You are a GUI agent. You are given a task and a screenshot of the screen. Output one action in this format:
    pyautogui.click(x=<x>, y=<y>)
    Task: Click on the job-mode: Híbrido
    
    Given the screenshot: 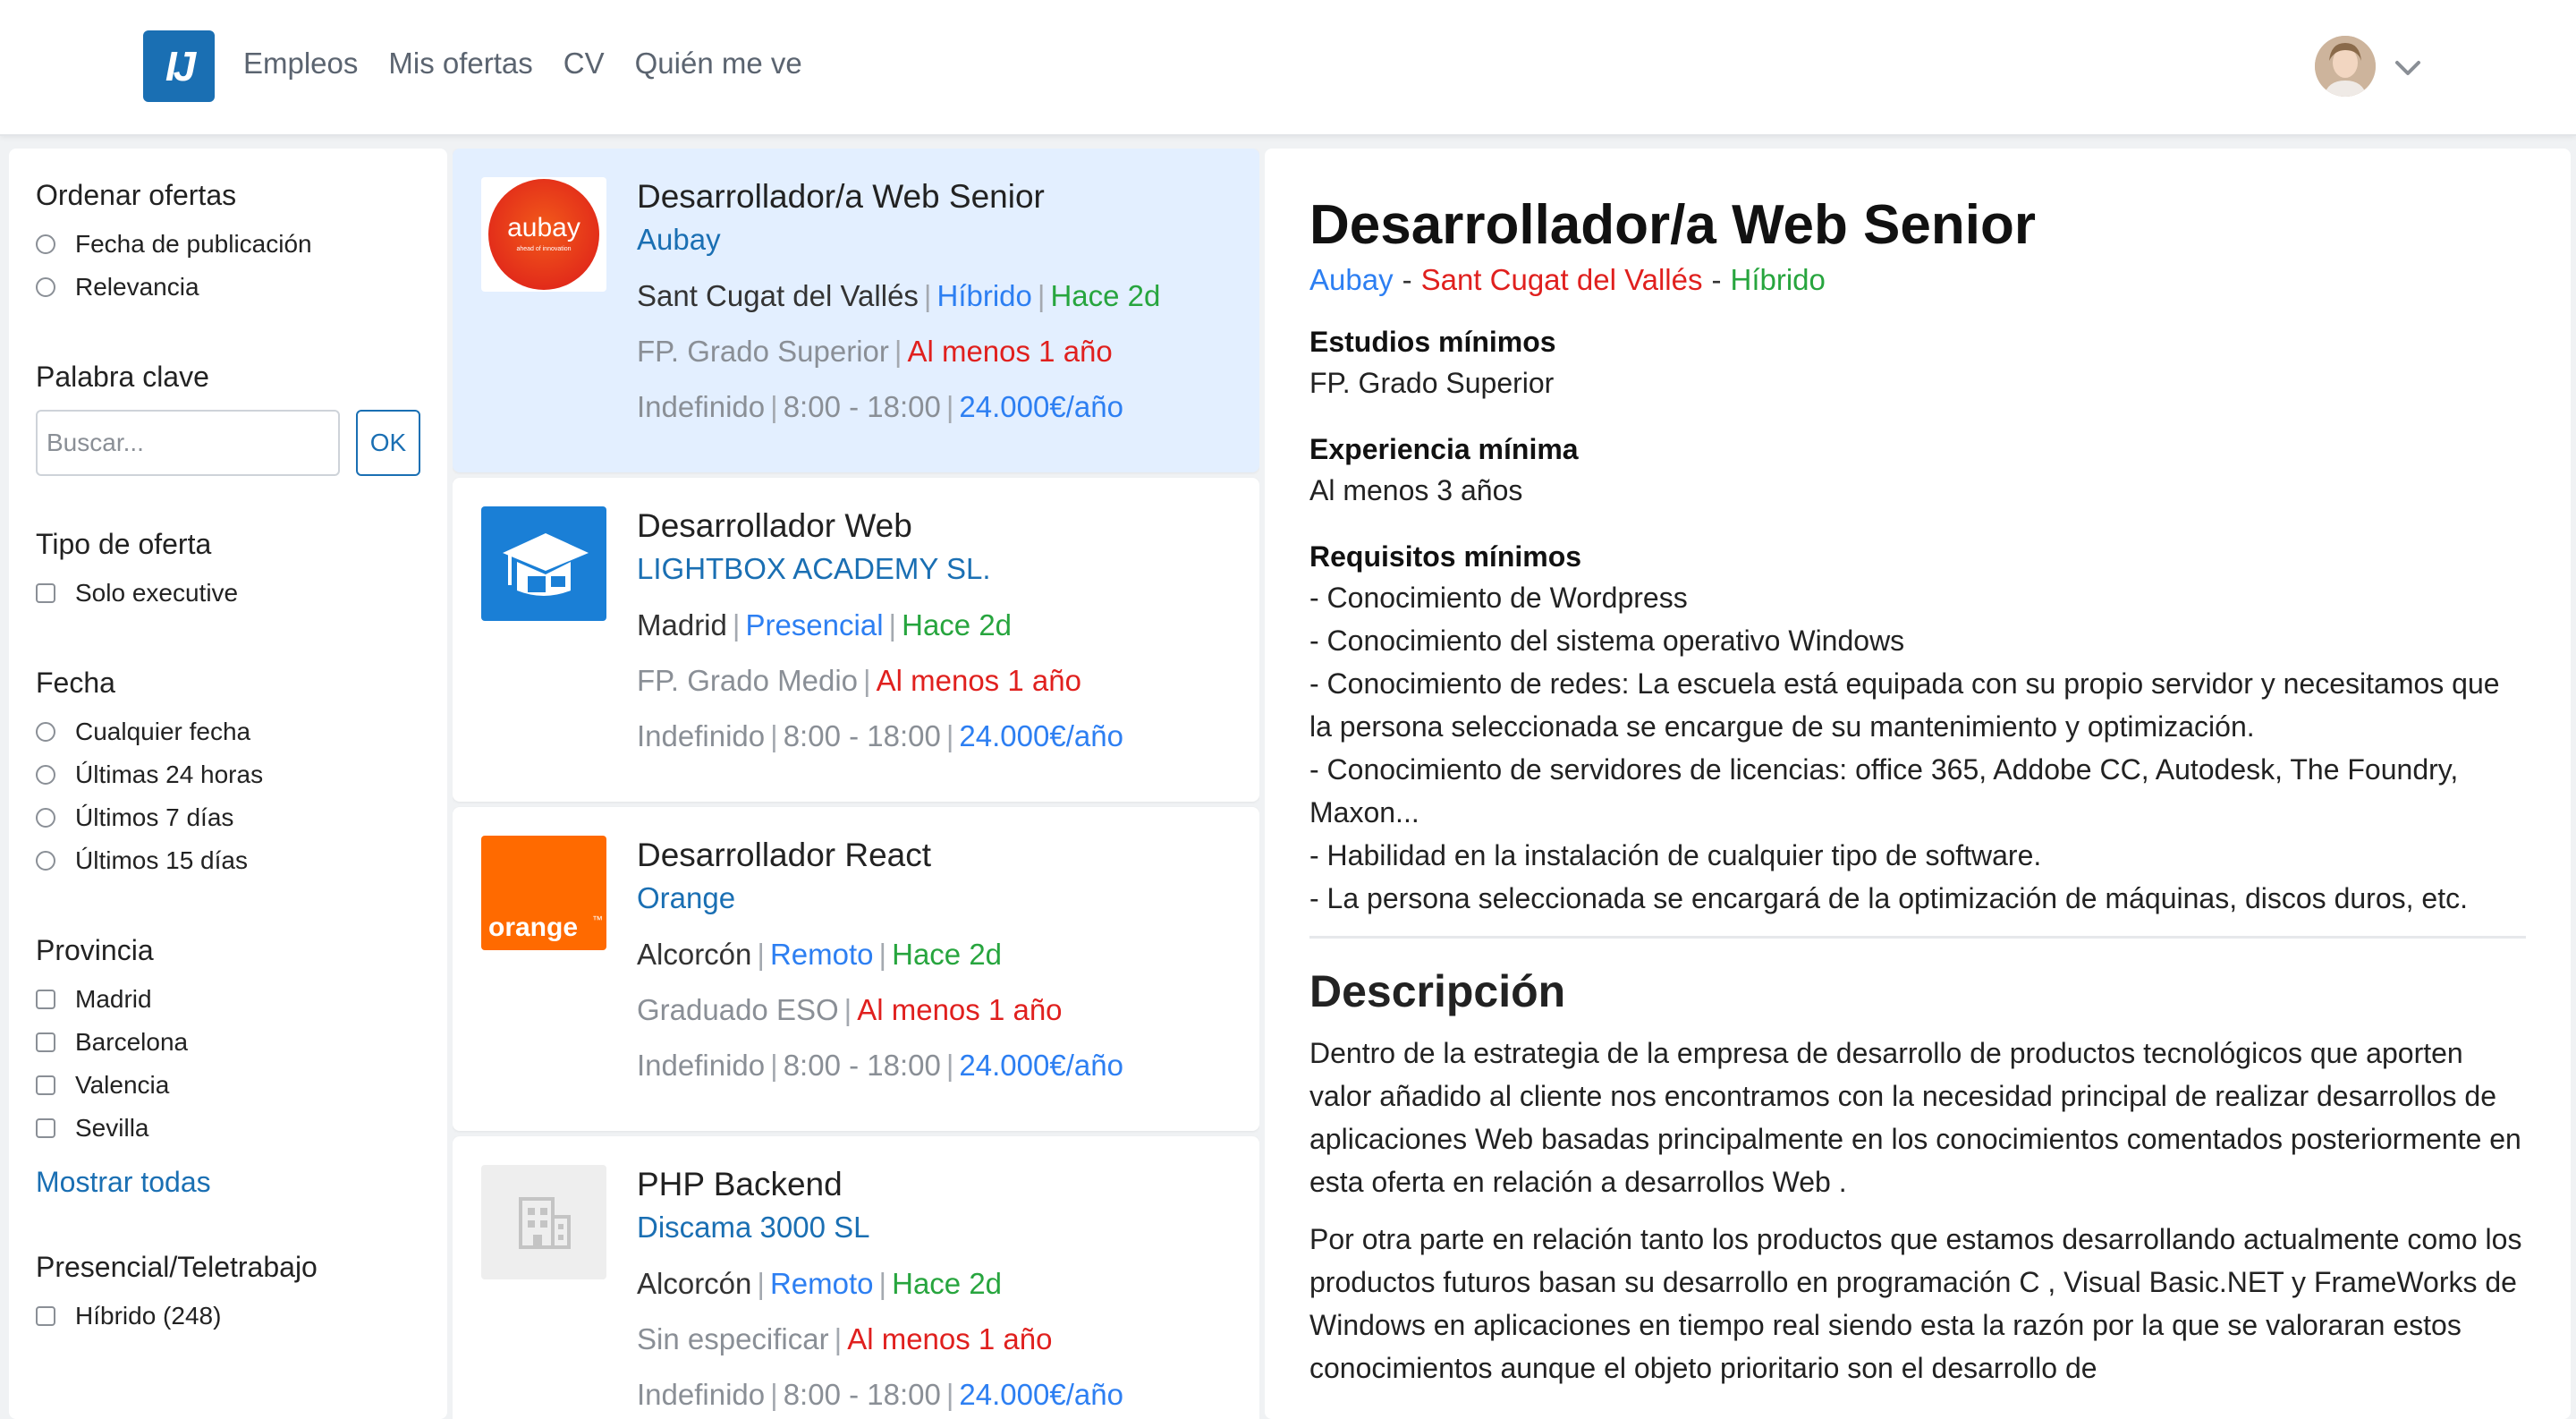 What is the action you would take?
    pyautogui.click(x=984, y=295)
    